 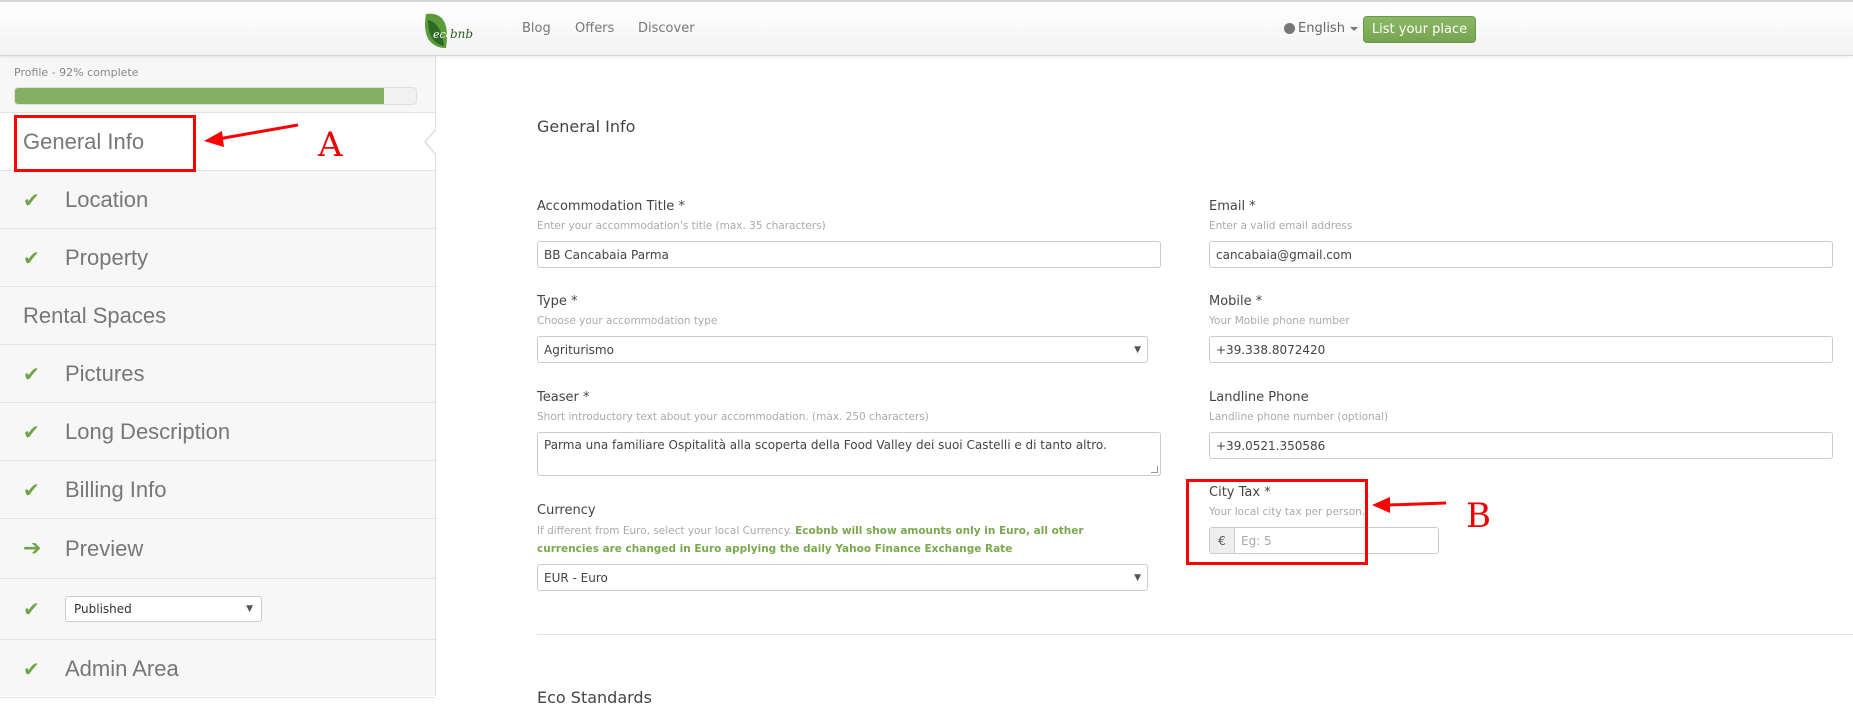 What do you see at coordinates (217, 84) in the screenshot?
I see `profile-progress: Profile - 92% complete` at bounding box center [217, 84].